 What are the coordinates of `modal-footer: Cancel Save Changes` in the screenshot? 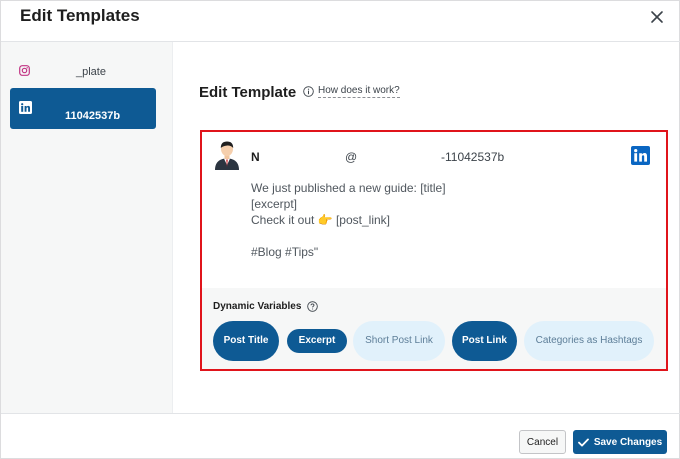 It's located at (340, 436).